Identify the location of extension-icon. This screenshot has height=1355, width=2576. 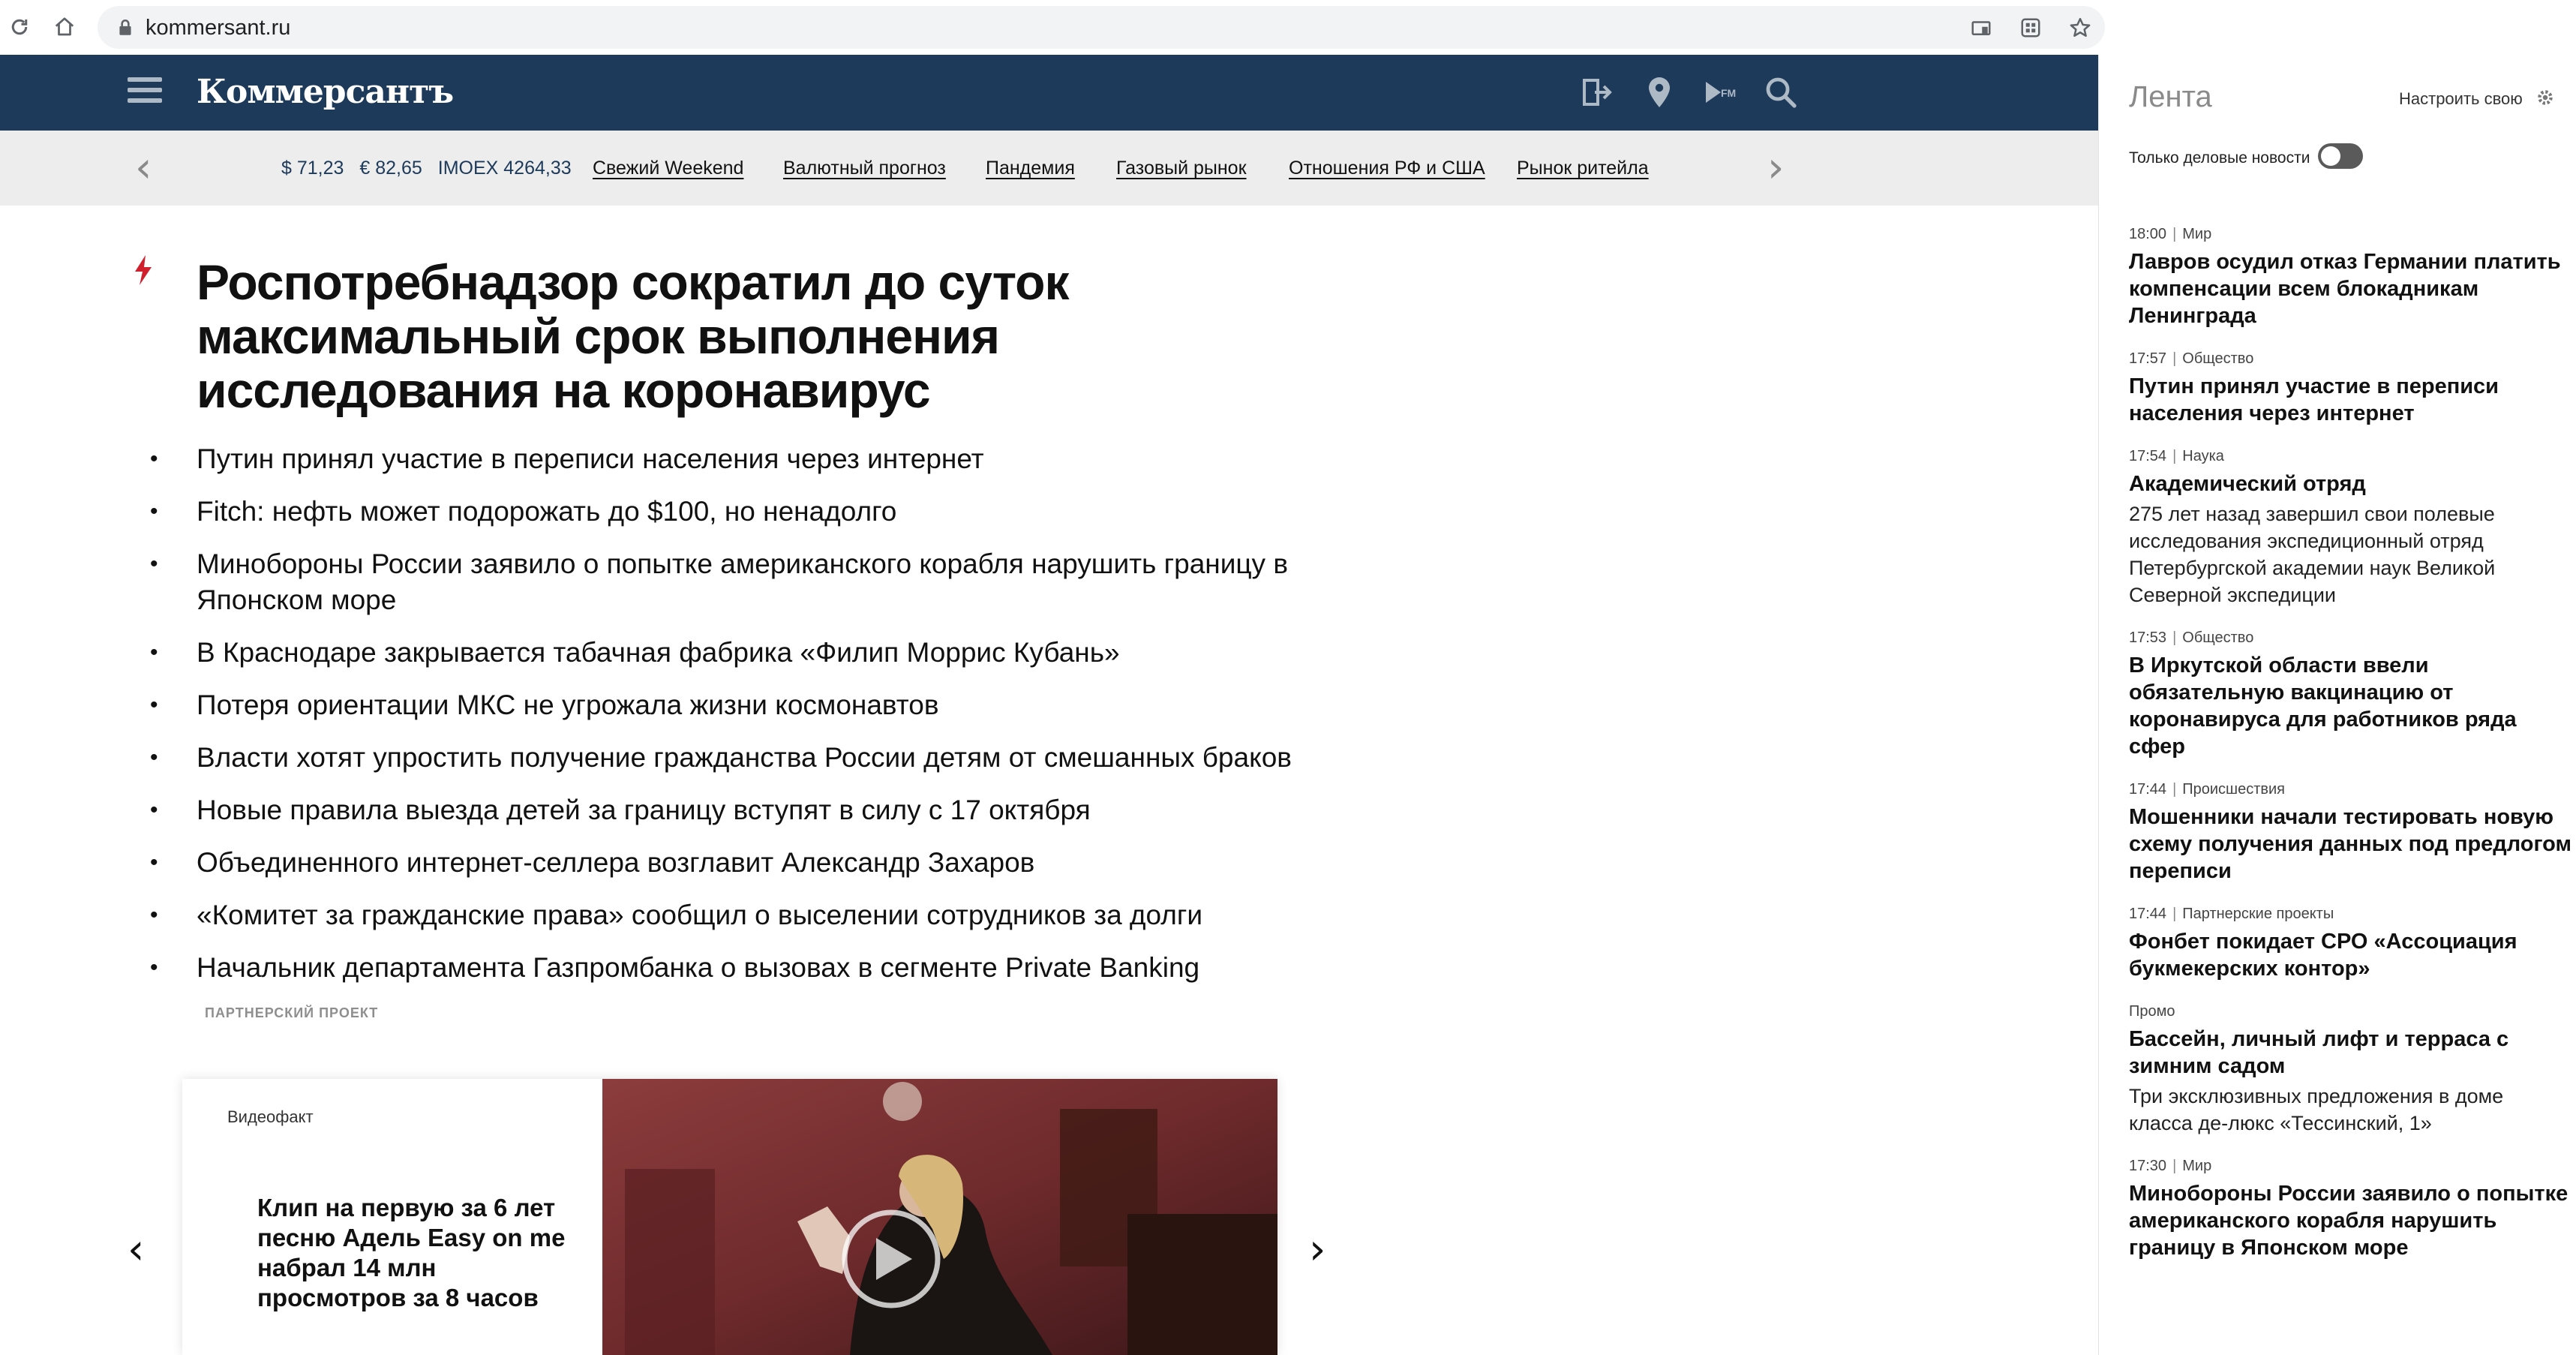
(2030, 28).